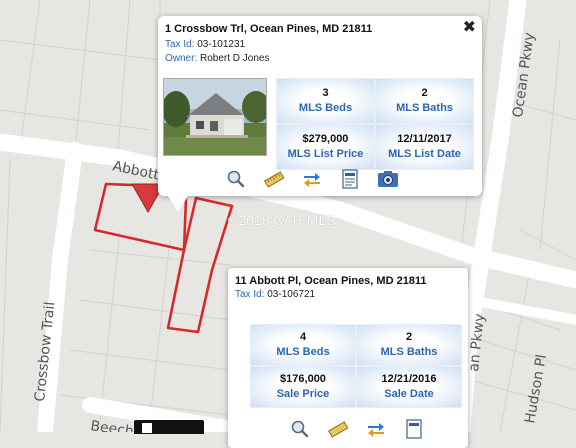 This screenshot has width=576, height=448. I want to click on tax-id-line: Tax Id: 03-101231, so click(205, 44).